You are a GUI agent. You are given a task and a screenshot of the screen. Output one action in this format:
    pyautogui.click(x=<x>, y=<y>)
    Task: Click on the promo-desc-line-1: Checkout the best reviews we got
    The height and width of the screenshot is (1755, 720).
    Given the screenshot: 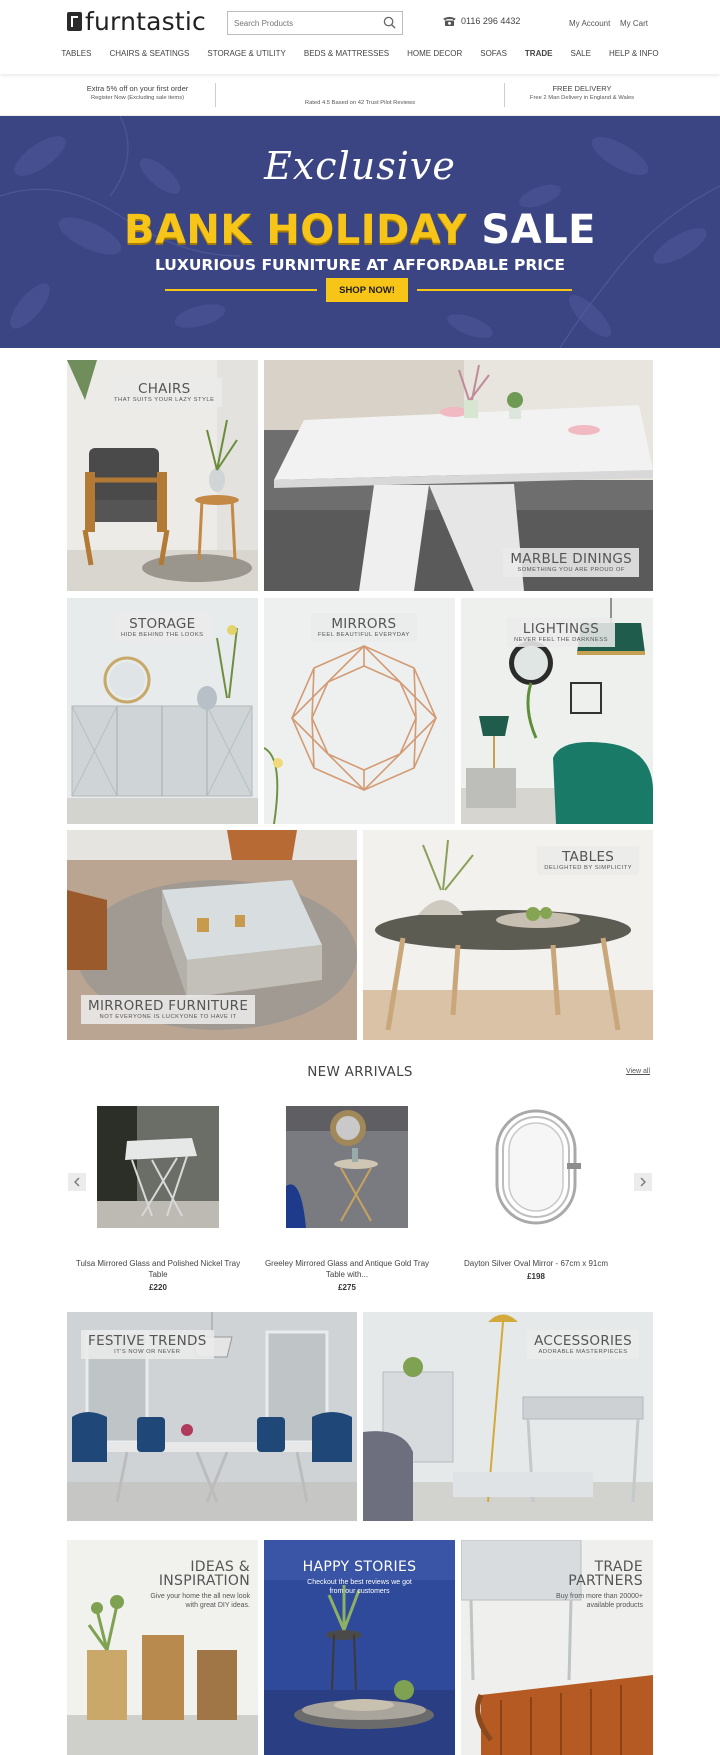 What is the action you would take?
    pyautogui.click(x=359, y=1582)
    